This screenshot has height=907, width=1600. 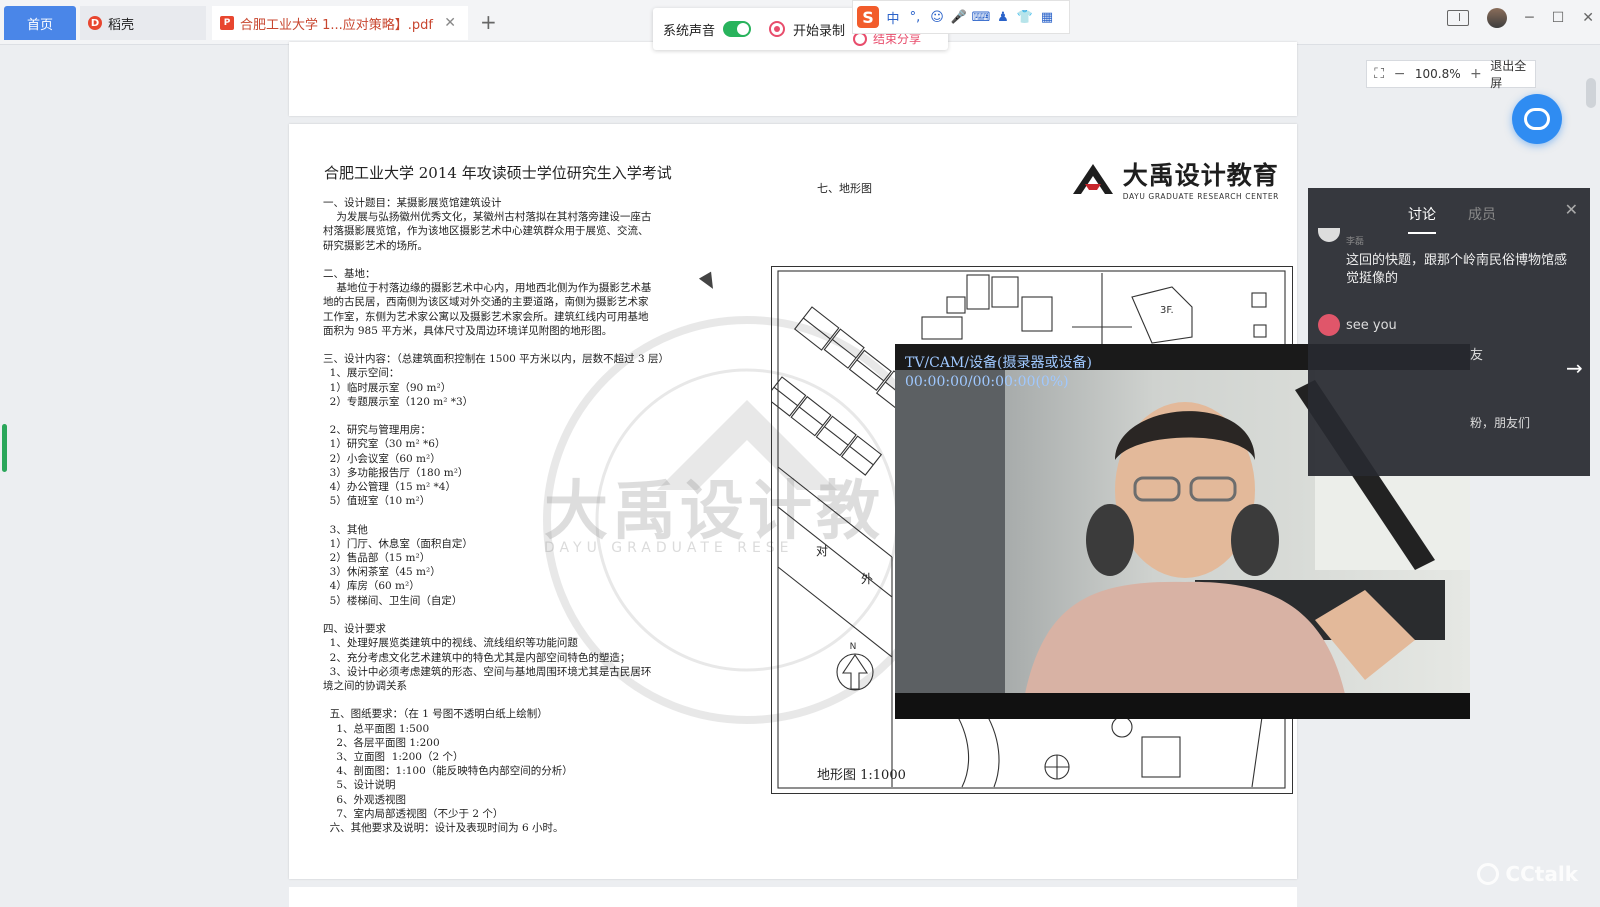 I want to click on ime-toolbox-icon: ▦, so click(x=1047, y=17).